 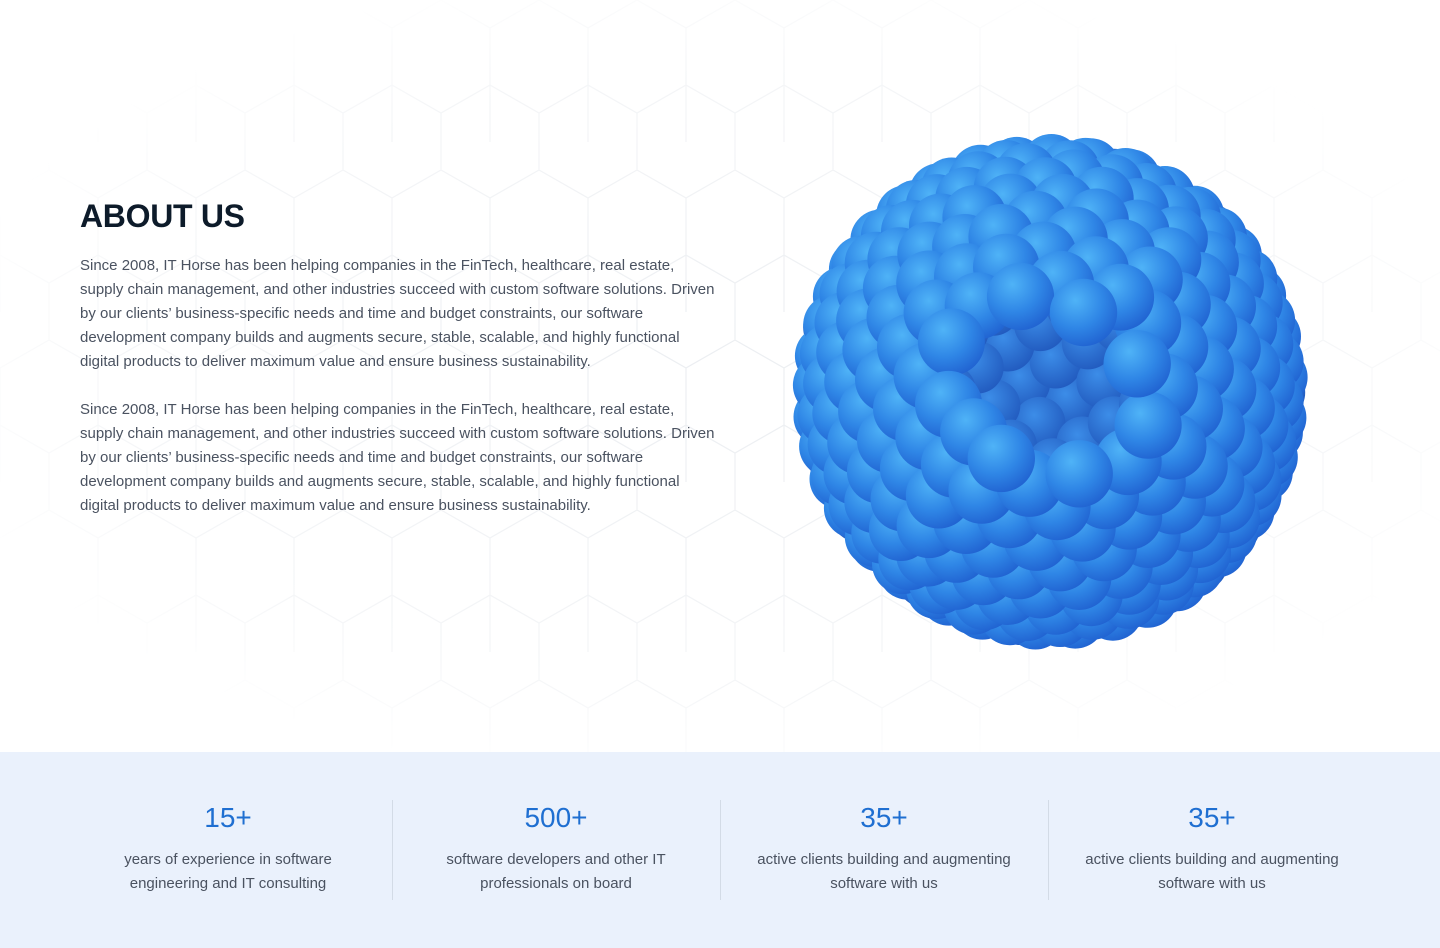 What do you see at coordinates (228, 817) in the screenshot?
I see `stat-value: 15+` at bounding box center [228, 817].